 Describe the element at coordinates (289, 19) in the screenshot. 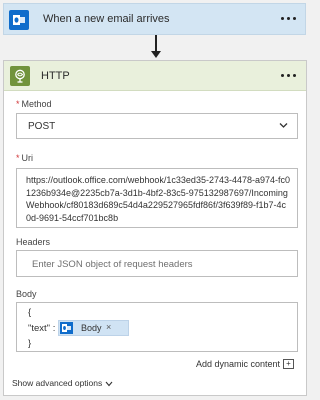

I see `trigger-more-menu-icon` at that location.